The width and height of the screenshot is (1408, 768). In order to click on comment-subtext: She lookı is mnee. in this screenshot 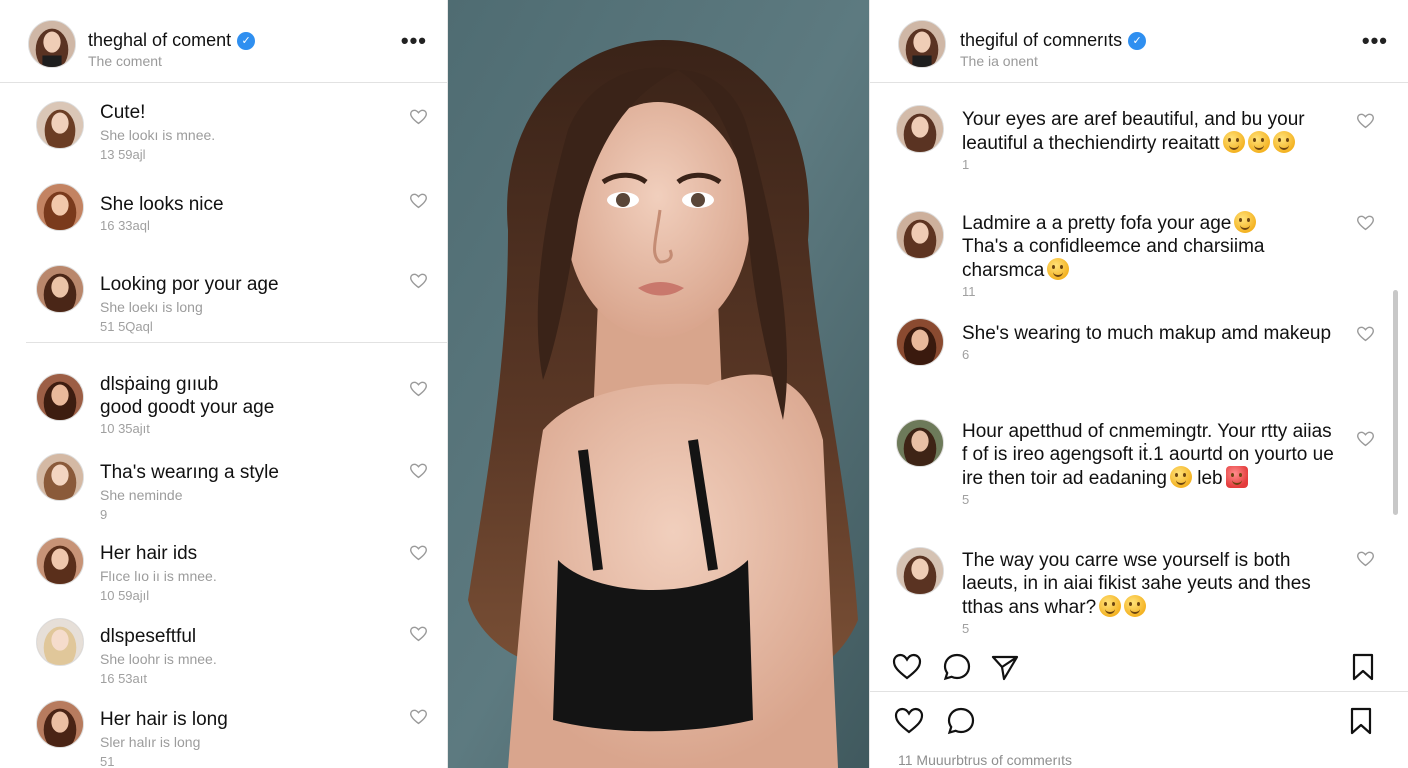, I will do `click(158, 135)`.